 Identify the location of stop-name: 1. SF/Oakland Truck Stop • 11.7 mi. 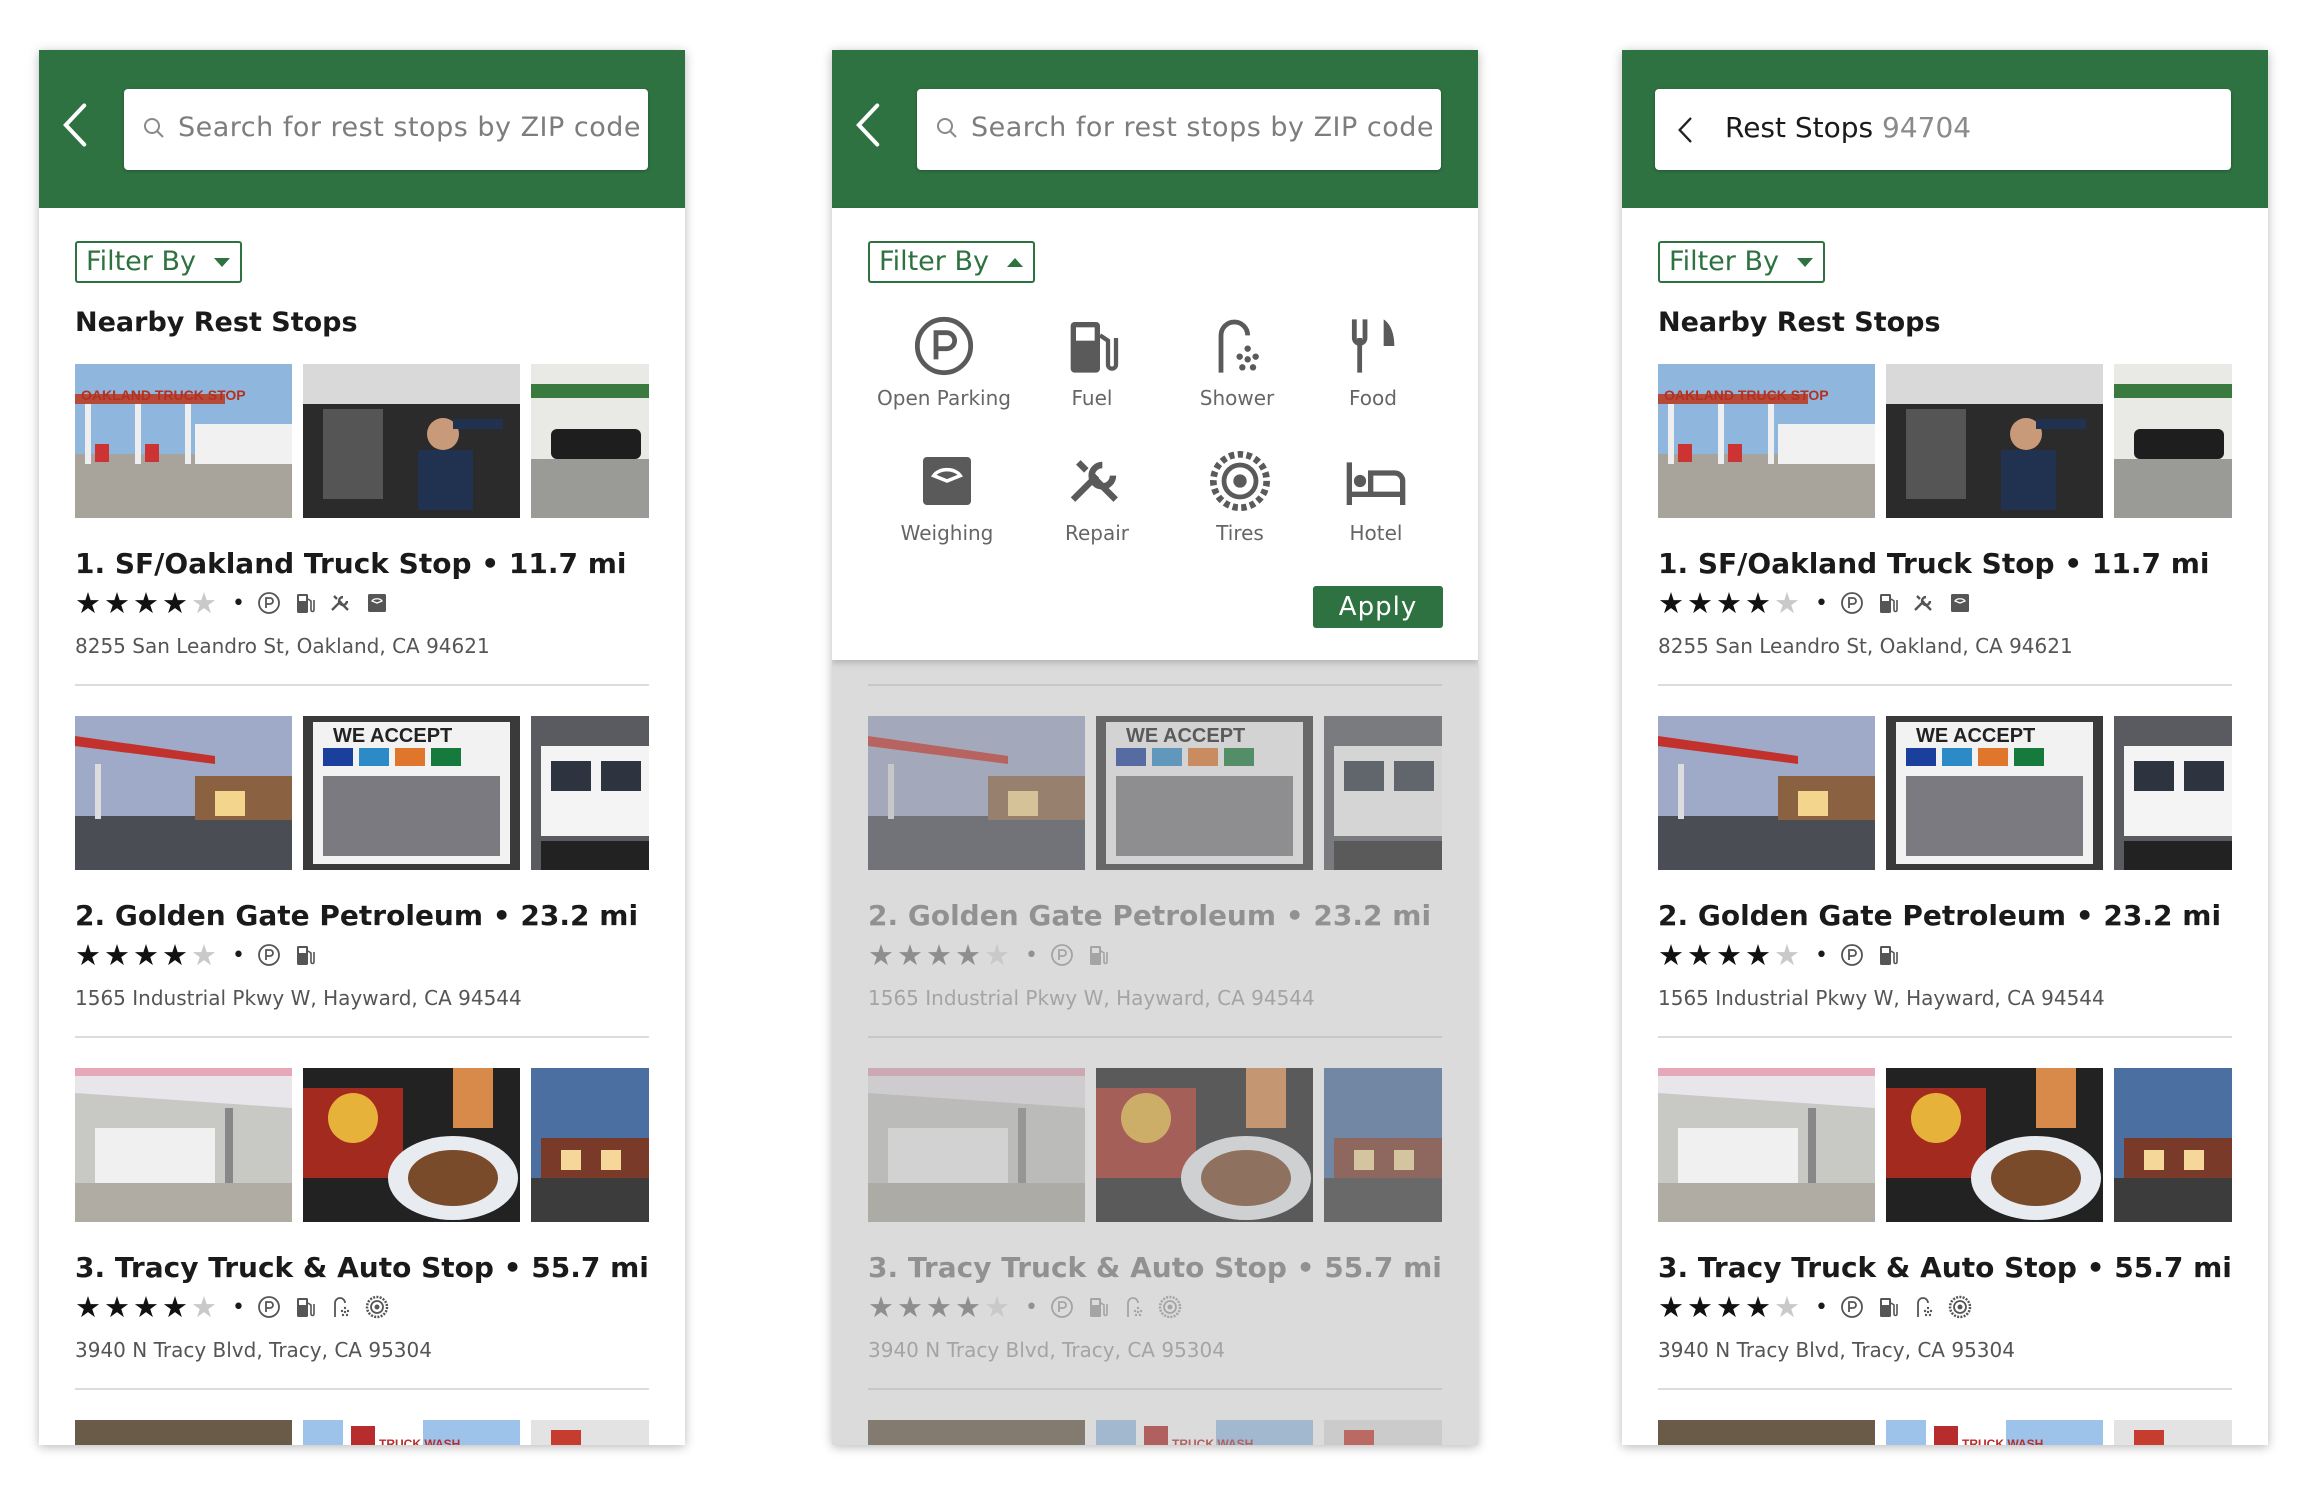
(351, 563).